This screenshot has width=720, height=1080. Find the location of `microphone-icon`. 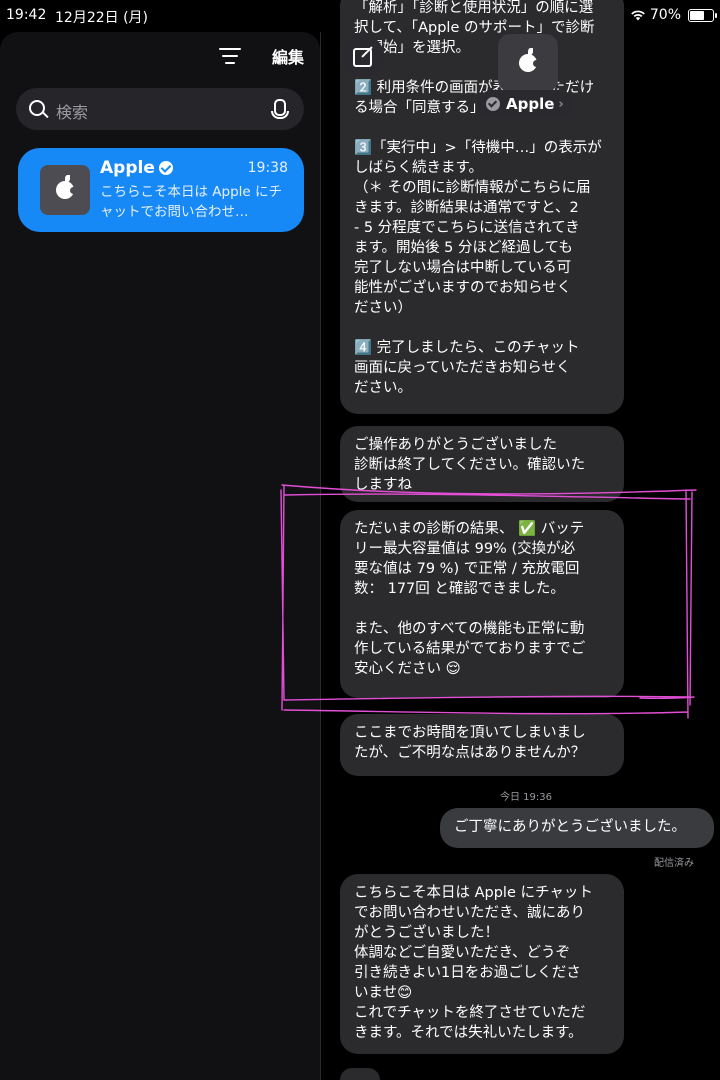

microphone-icon is located at coordinates (280, 109).